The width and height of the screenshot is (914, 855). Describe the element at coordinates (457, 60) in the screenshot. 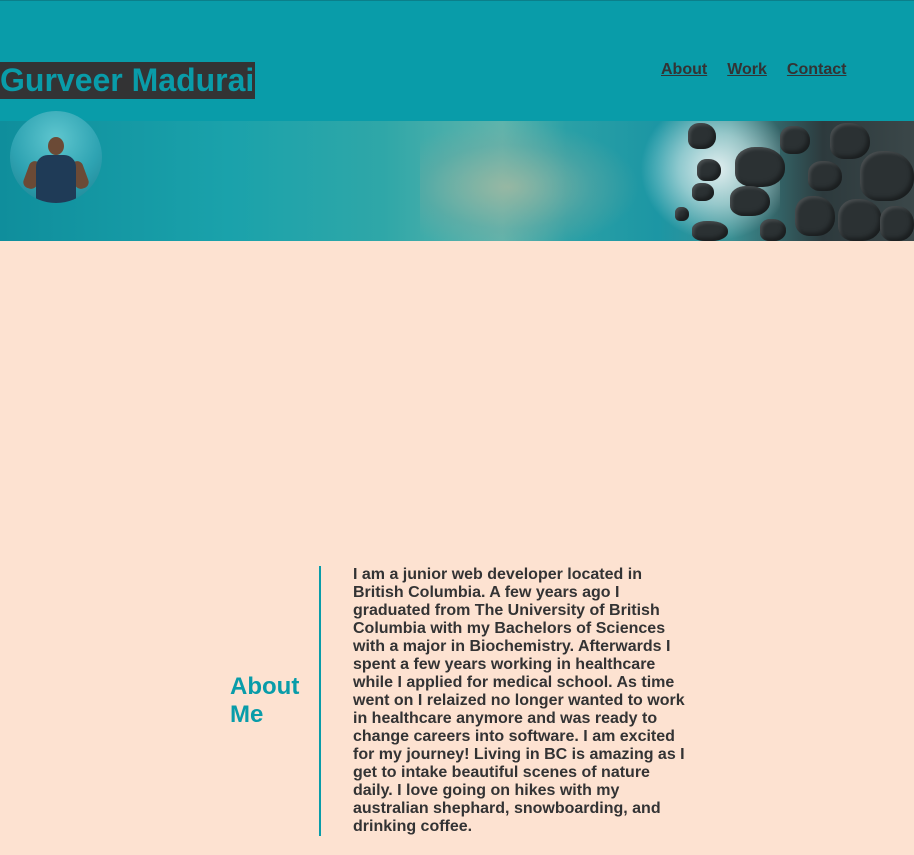

I see `site-header: Gurveer Madurai About Work Contact` at that location.